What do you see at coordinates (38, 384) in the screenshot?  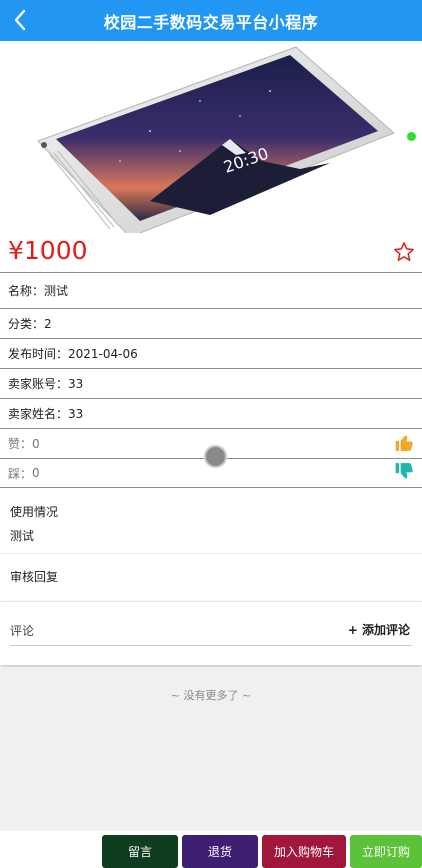 I see `seller-account-label: 卖家账号：` at bounding box center [38, 384].